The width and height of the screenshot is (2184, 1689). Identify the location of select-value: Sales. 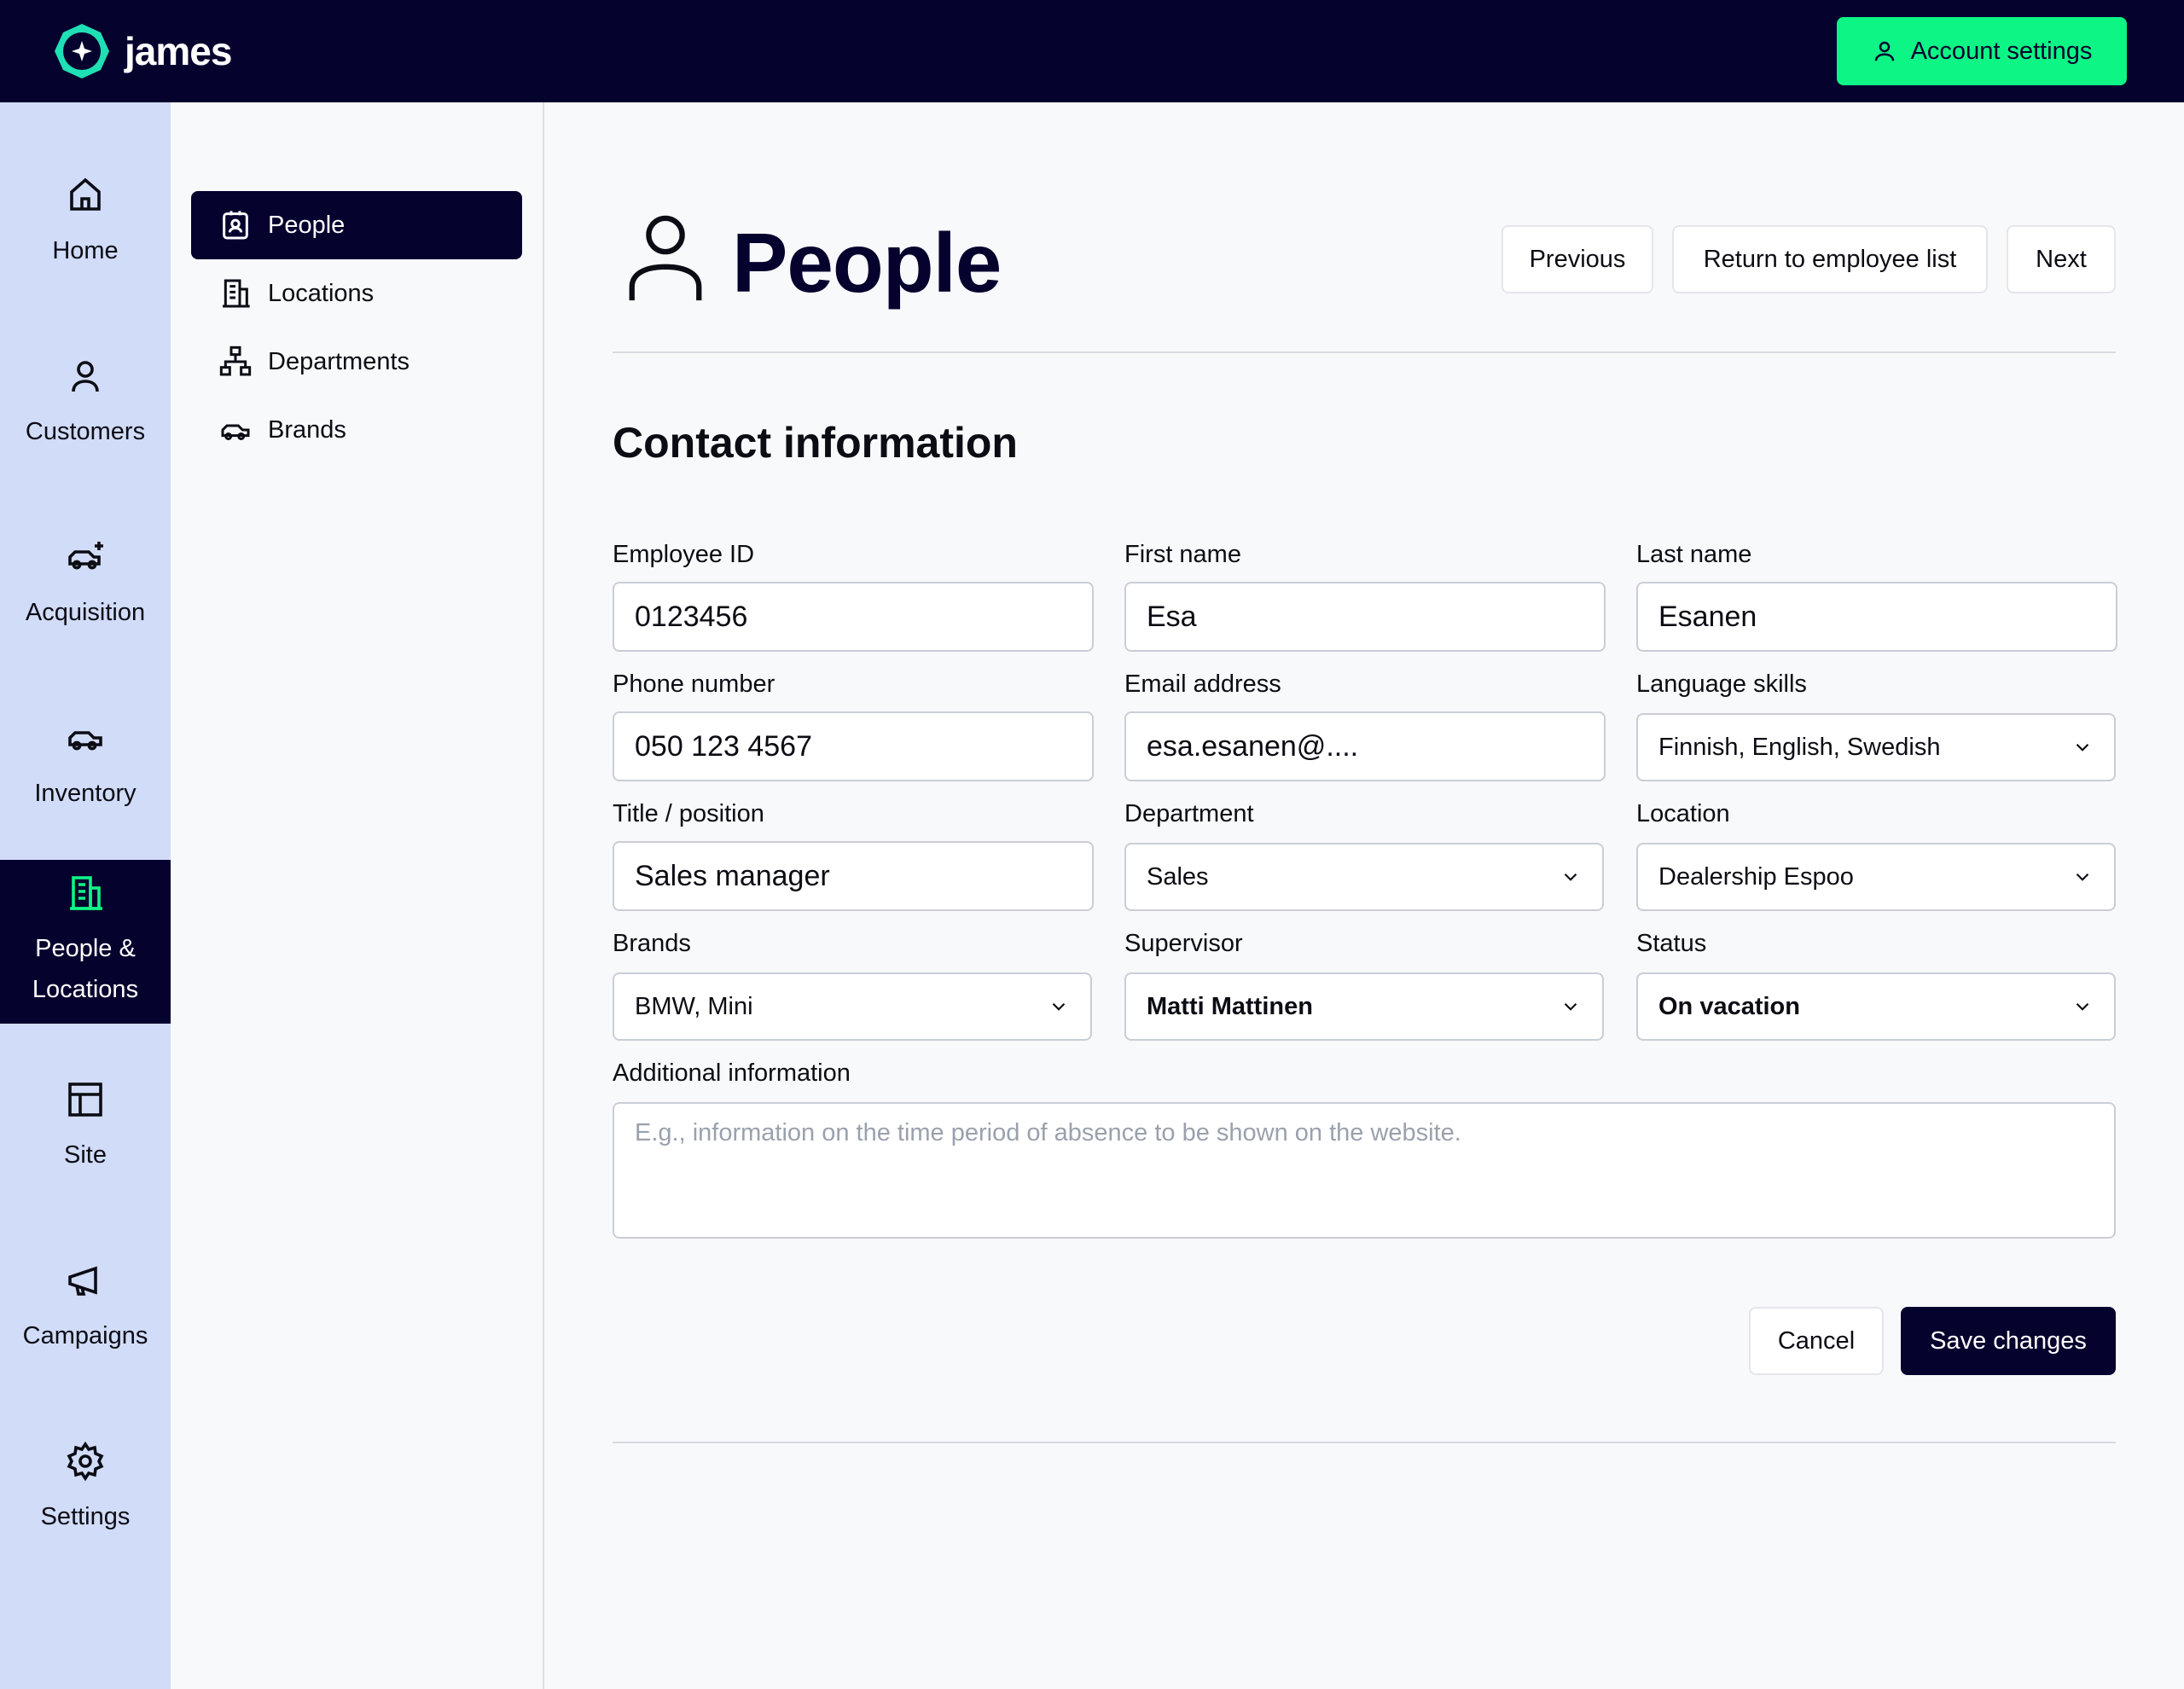
(1178, 877).